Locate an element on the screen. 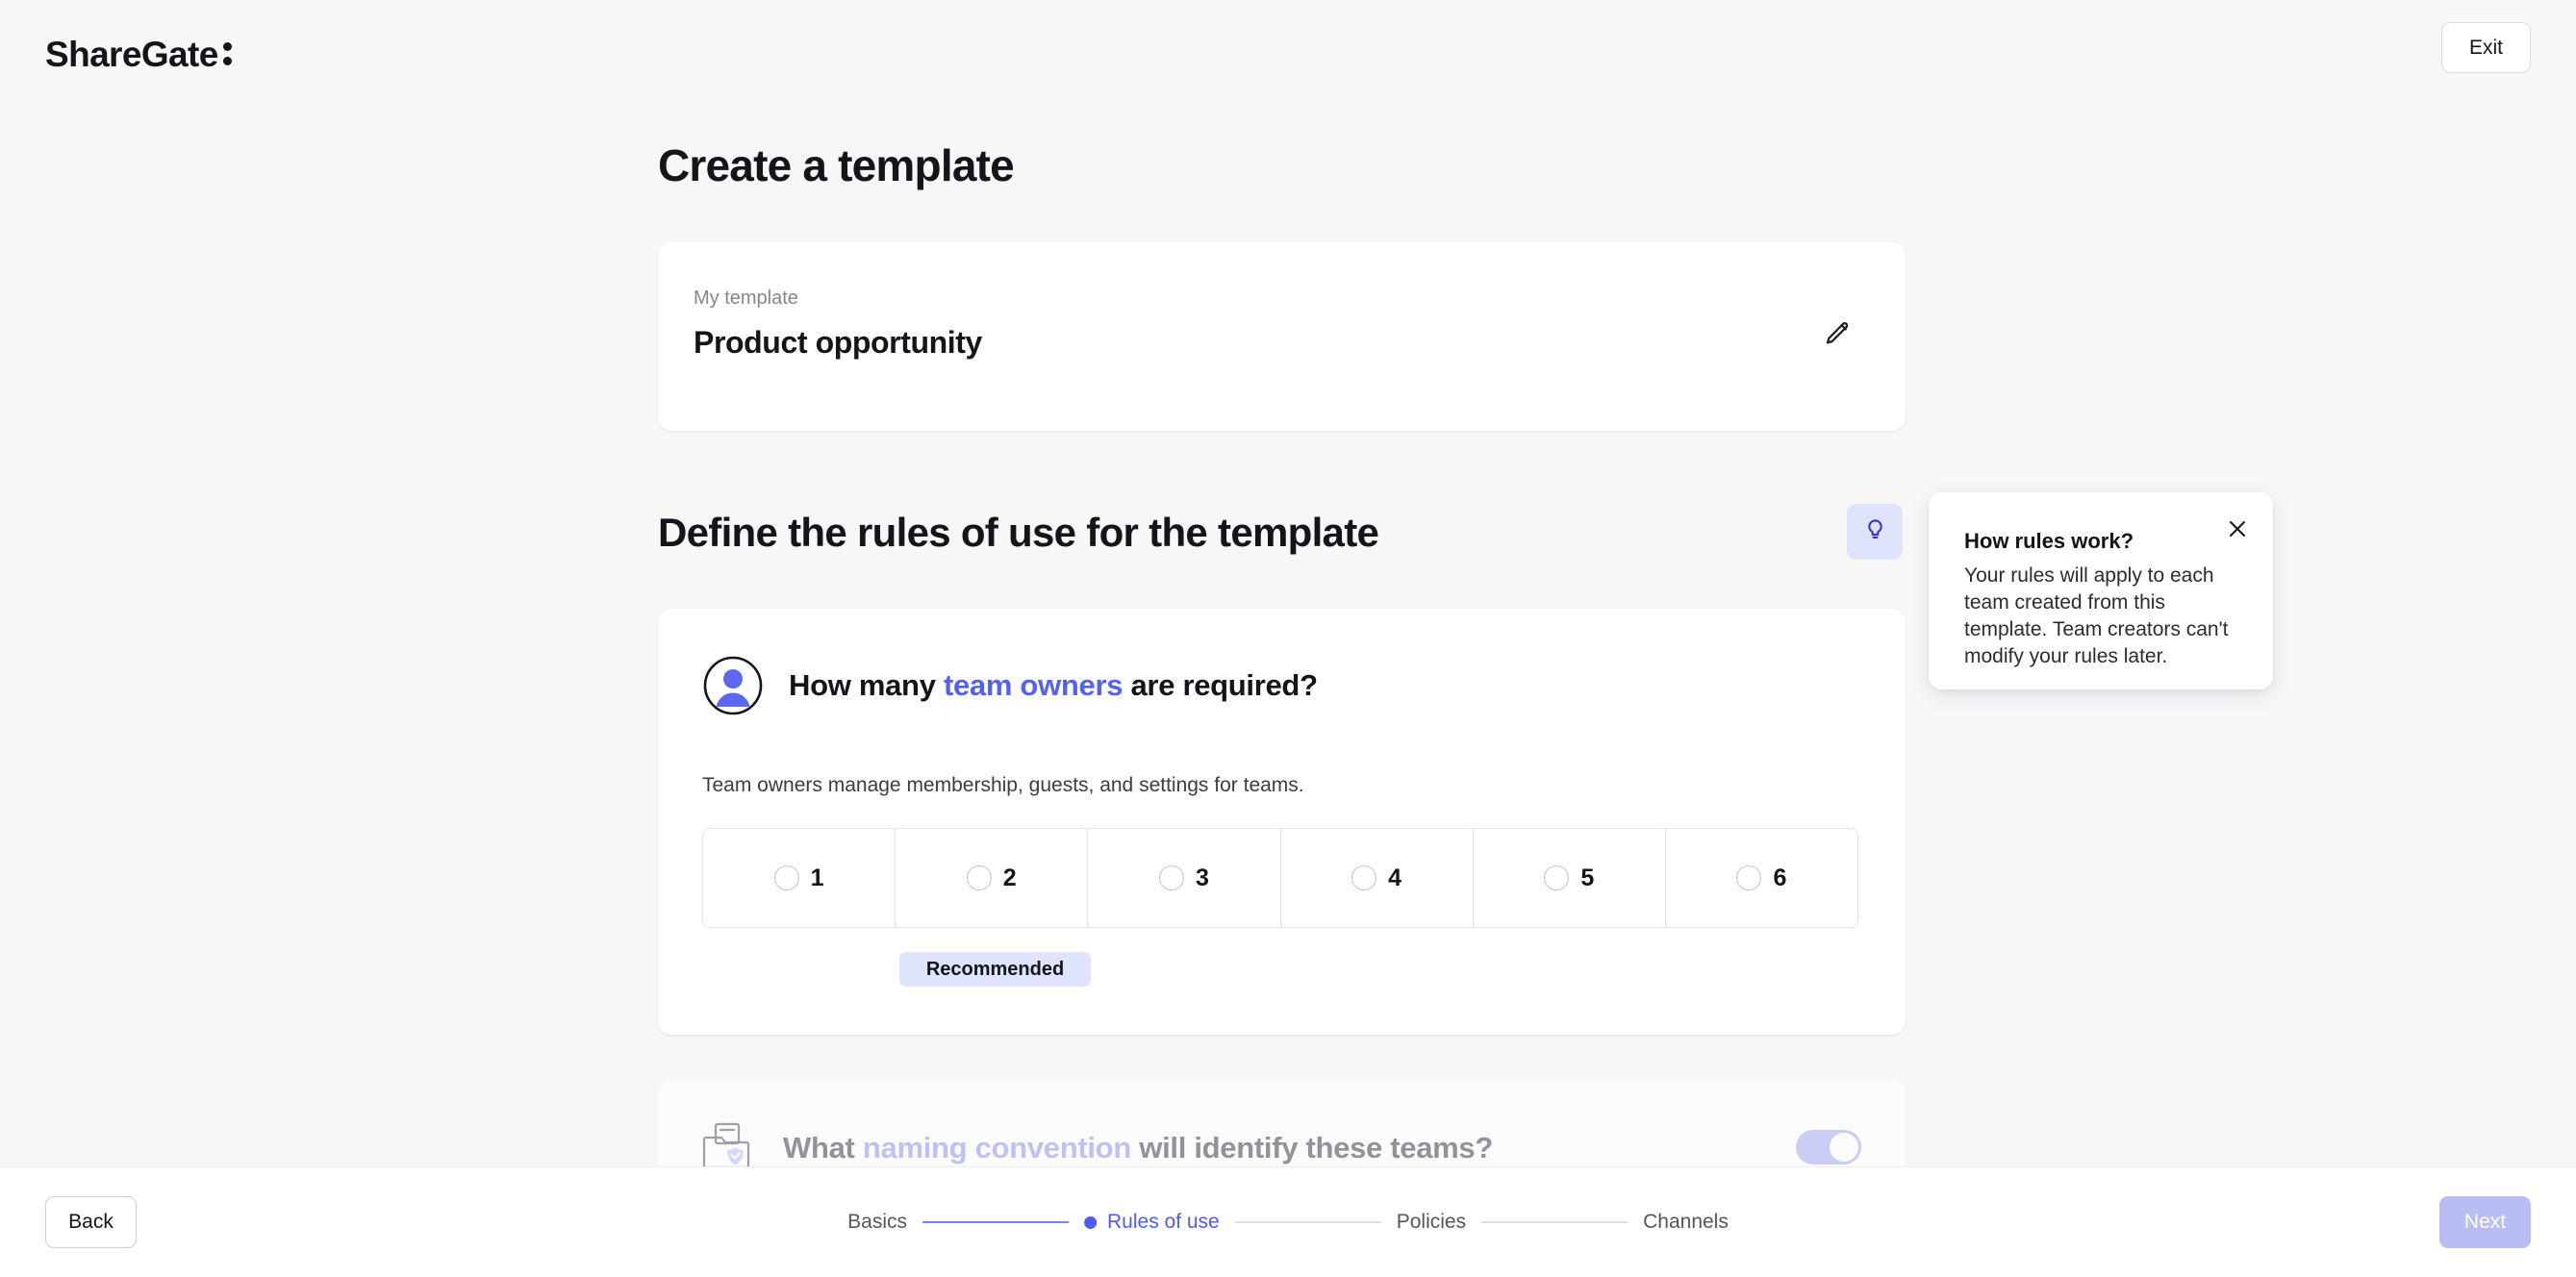  option-5: 5 is located at coordinates (1569, 878).